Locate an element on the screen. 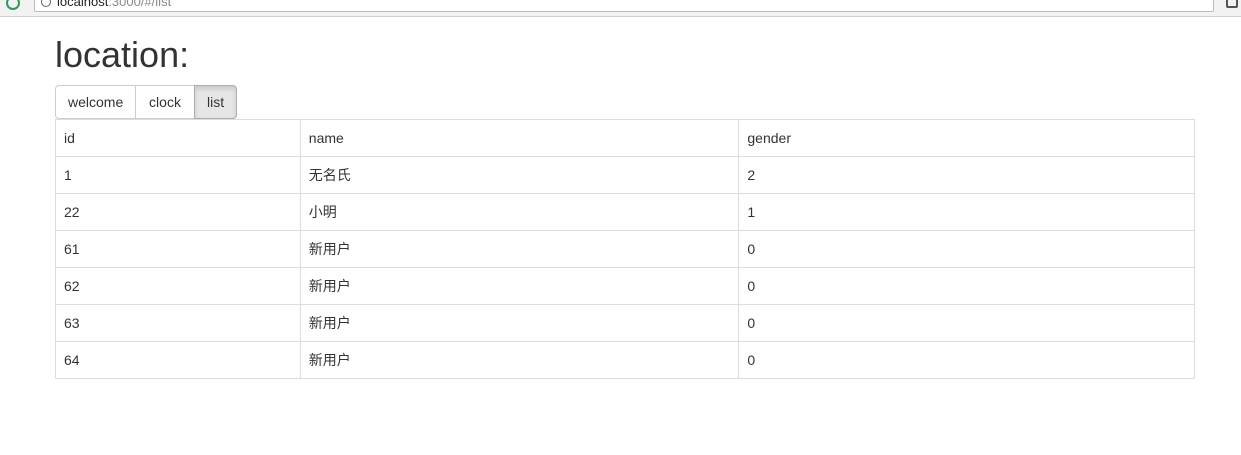  url-path: :3000/#/list is located at coordinates (140, 4).